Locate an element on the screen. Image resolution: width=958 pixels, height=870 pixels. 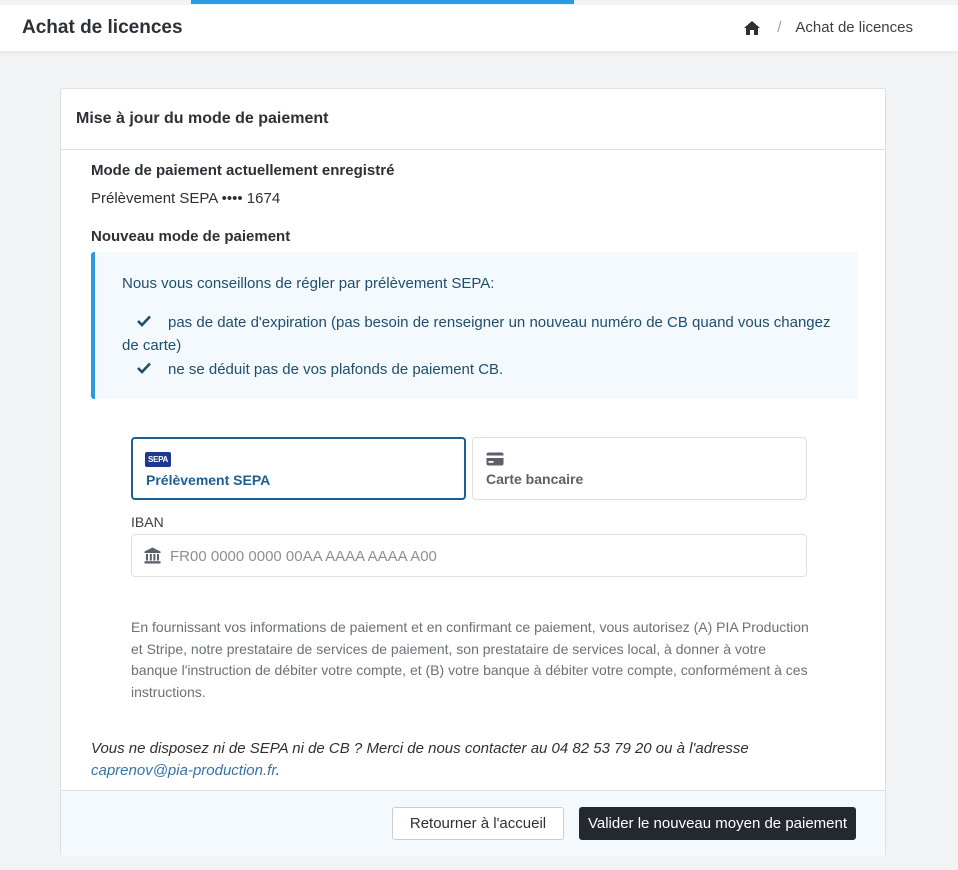
iban-field is located at coordinates (469, 555).